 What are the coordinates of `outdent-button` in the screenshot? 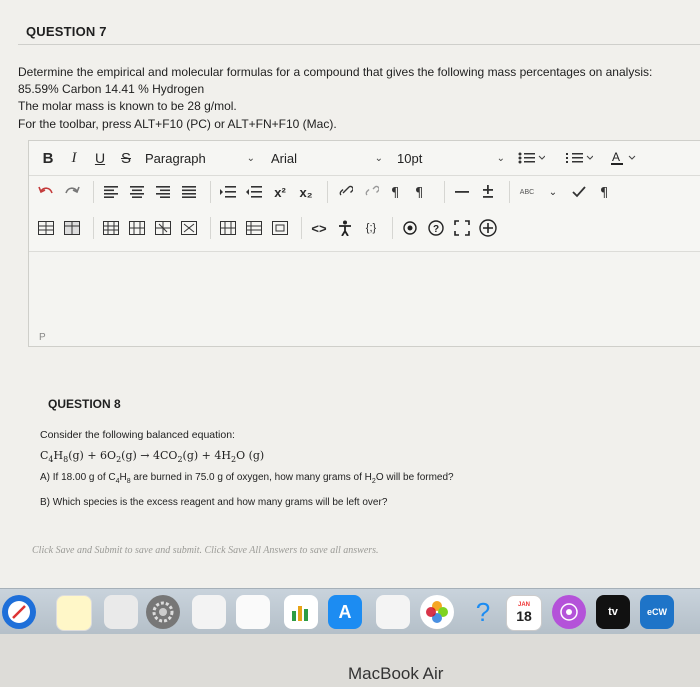 It's located at (254, 192).